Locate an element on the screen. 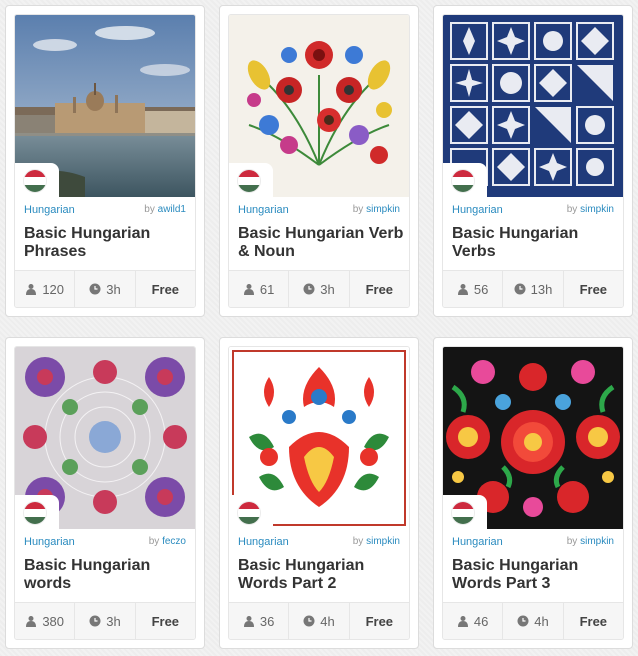 The height and width of the screenshot is (656, 638). learners-count: 36 is located at coordinates (259, 621).